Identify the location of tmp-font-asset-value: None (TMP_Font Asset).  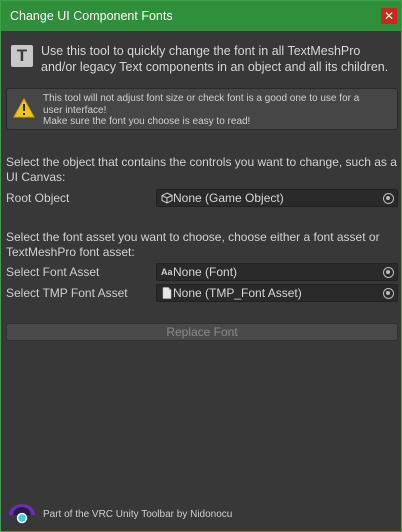
(237, 293).